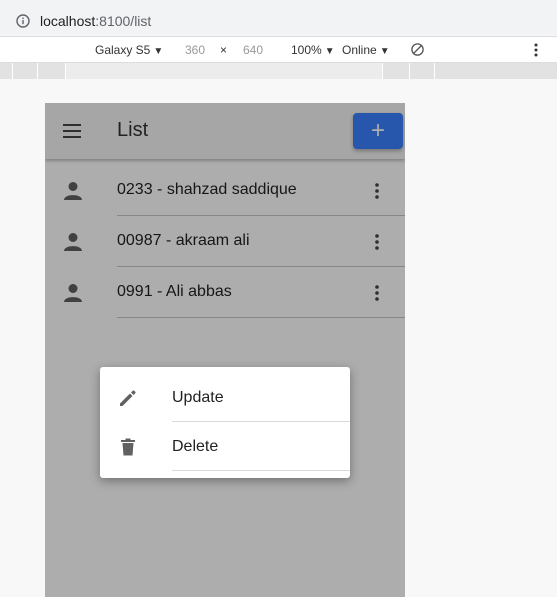 The image size is (557, 597). I want to click on pencil-icon, so click(128, 398).